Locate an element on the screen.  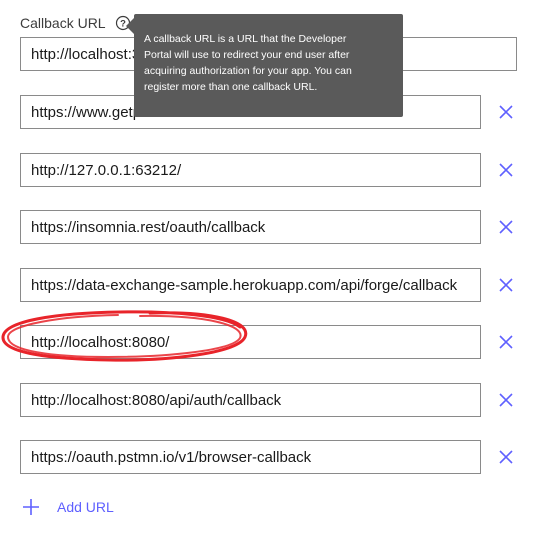
callback-url-label-row: Callback URL ? is located at coordinates (75, 23).